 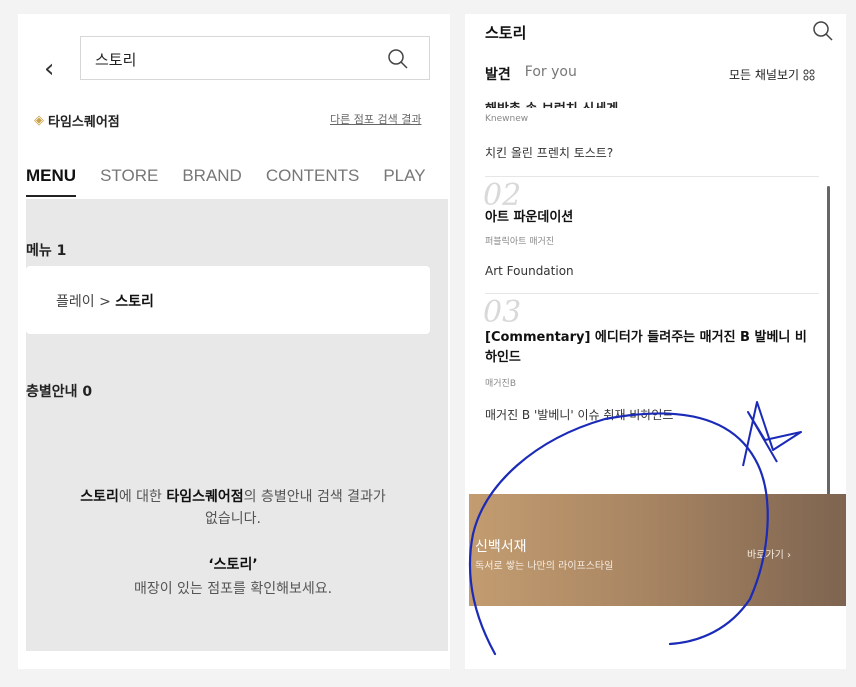 I want to click on menu-section-count: 1, so click(x=61, y=251).